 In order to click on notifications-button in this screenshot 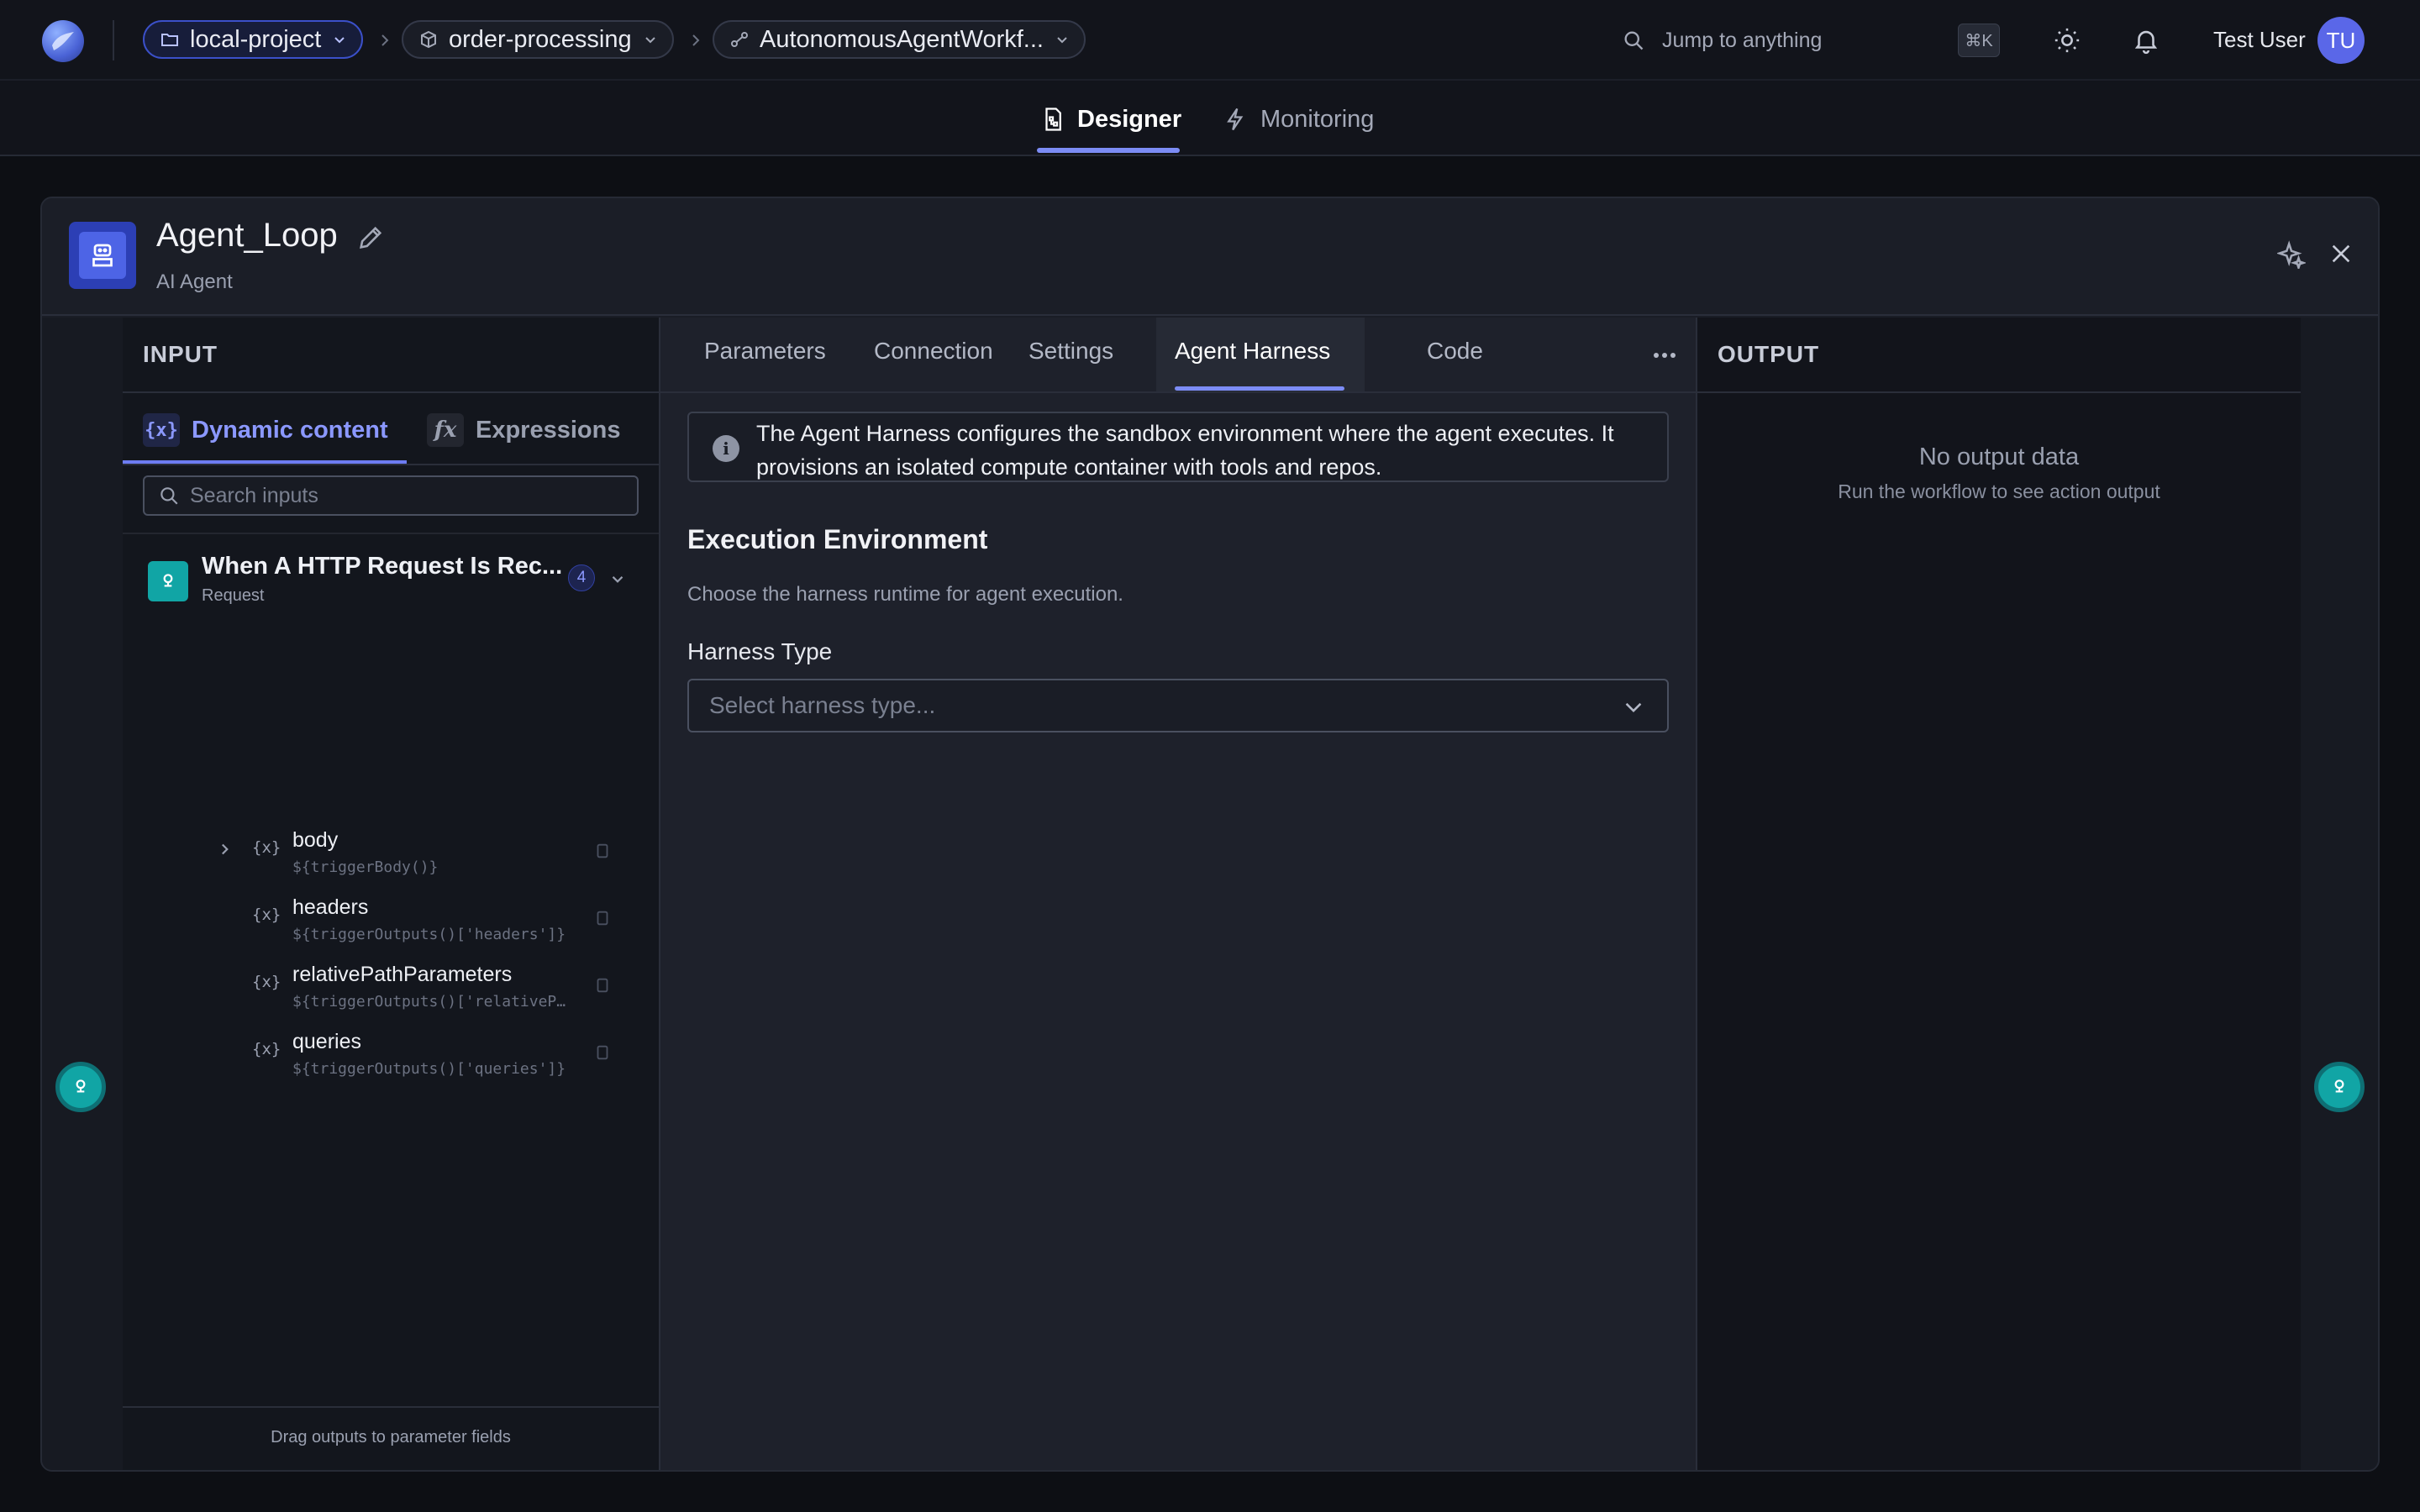, I will do `click(2146, 40)`.